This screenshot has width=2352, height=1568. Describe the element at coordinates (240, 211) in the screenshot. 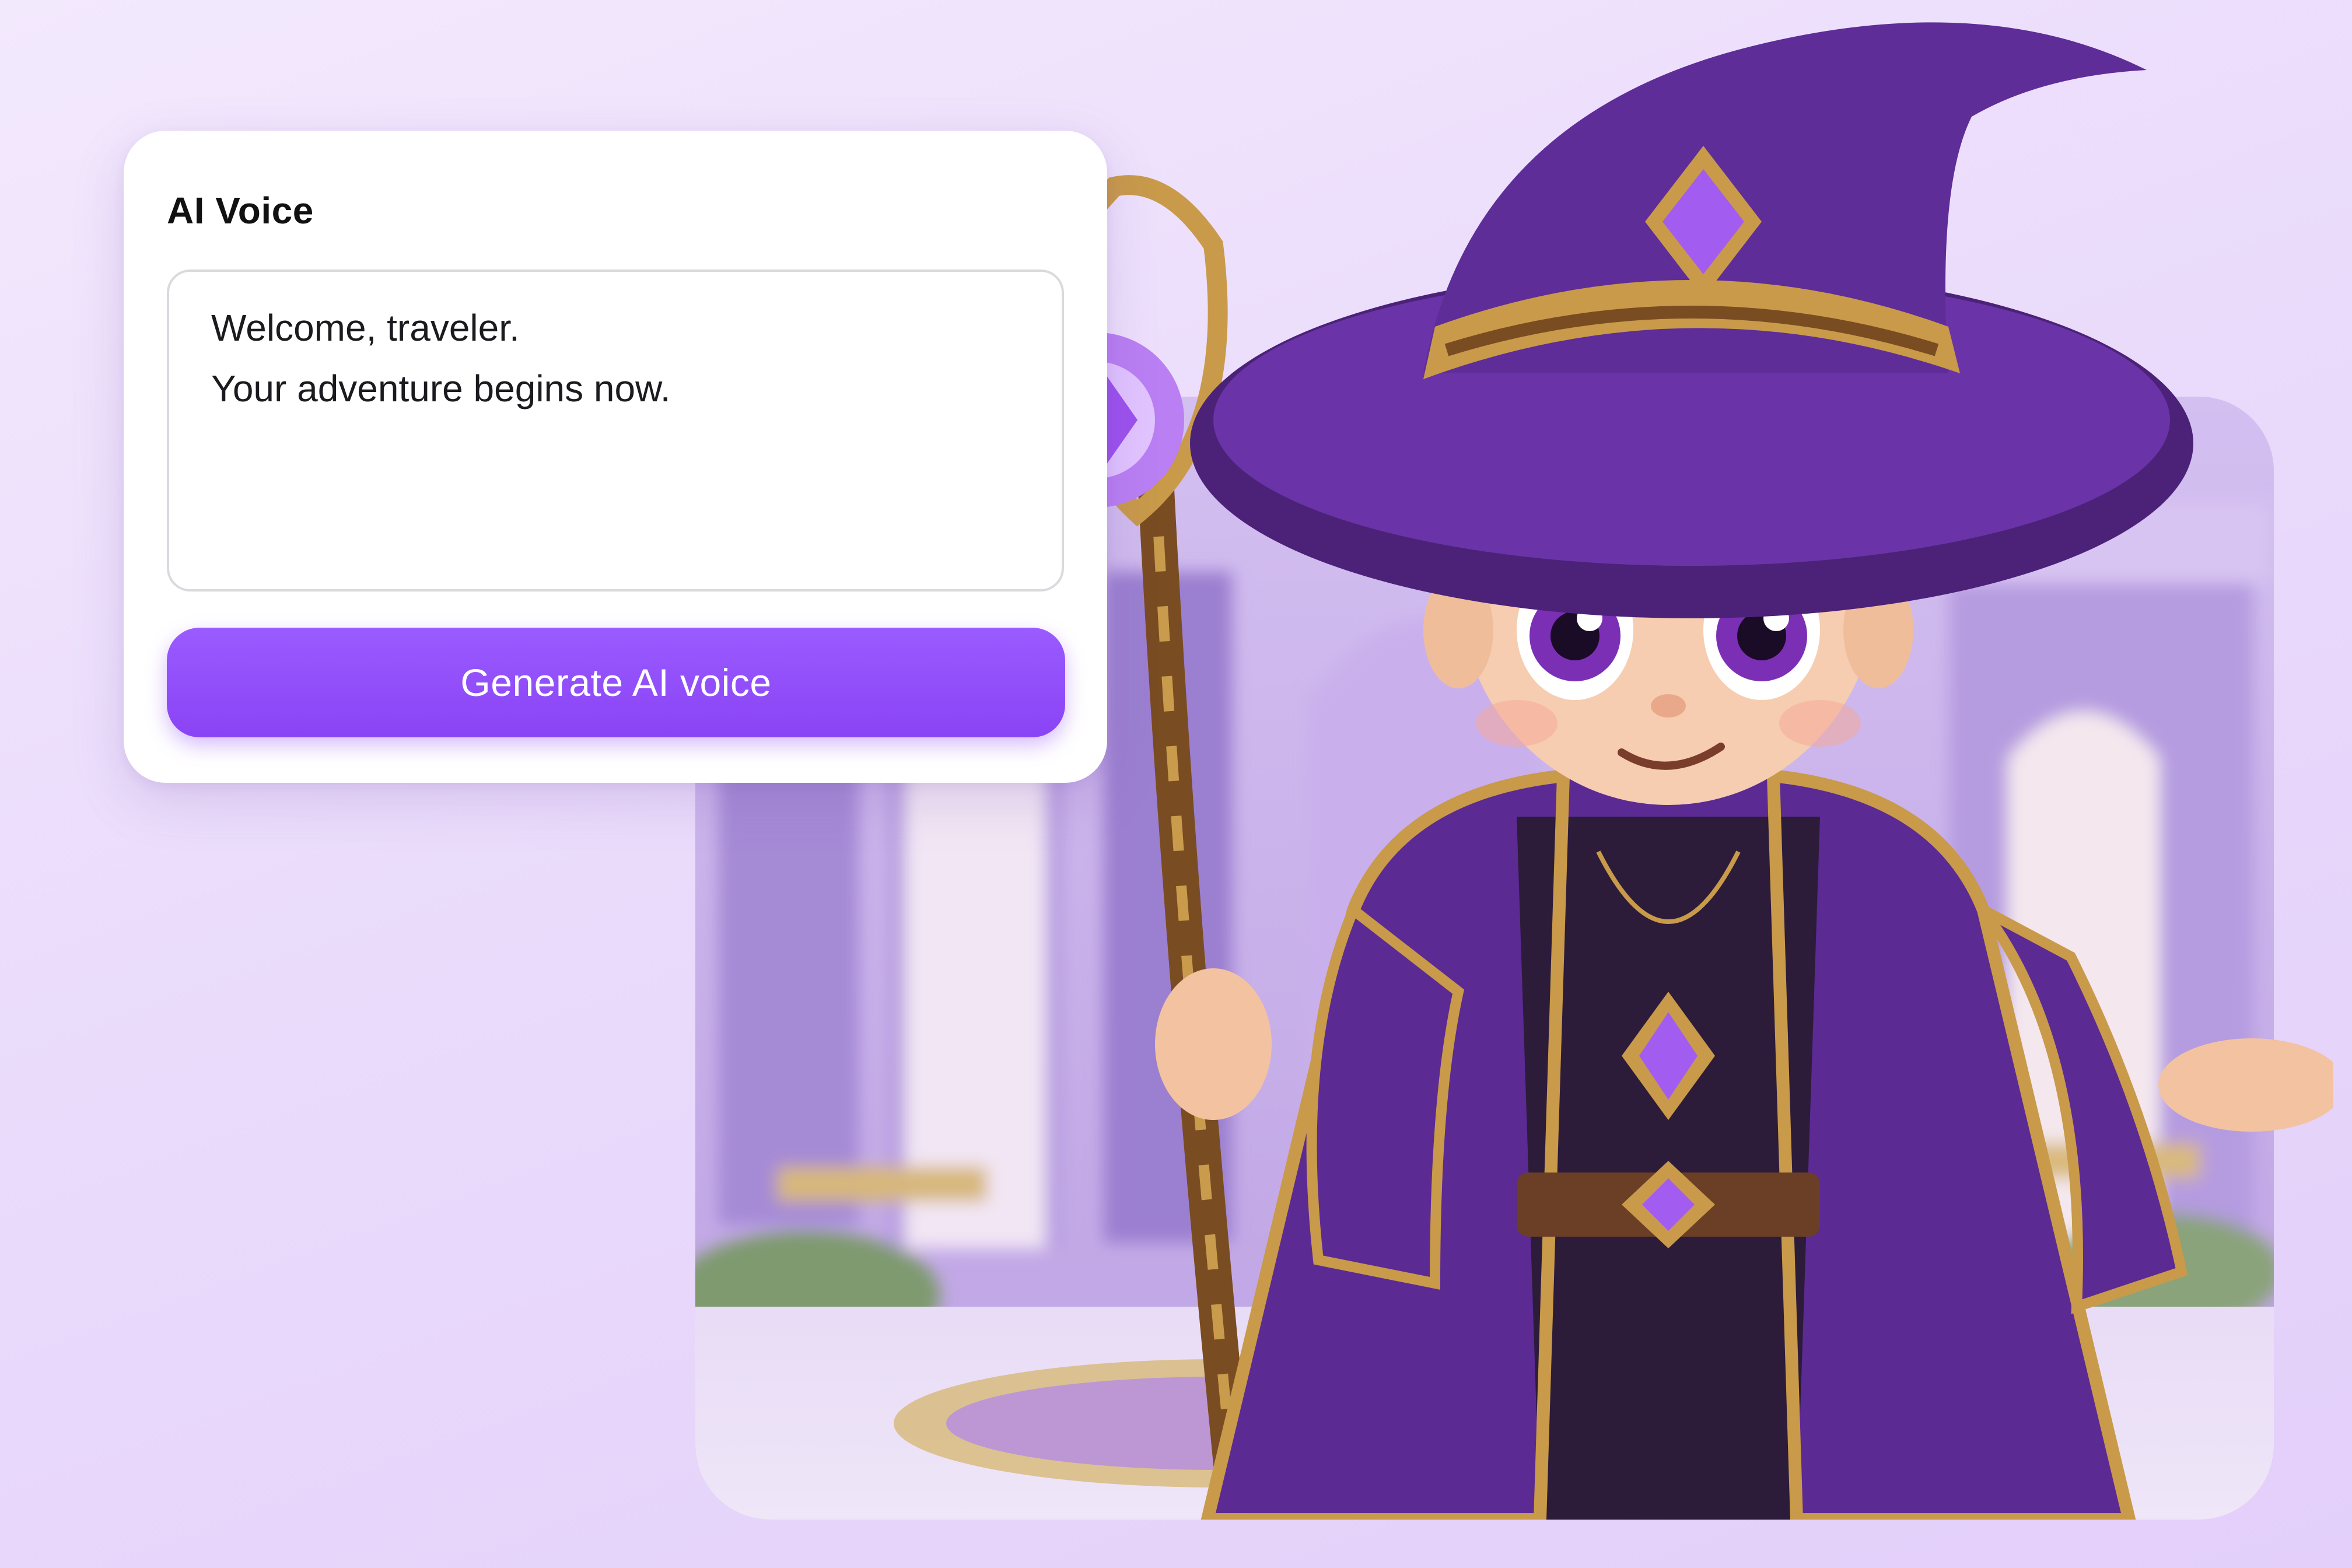

I see `card-title: AI Voice` at that location.